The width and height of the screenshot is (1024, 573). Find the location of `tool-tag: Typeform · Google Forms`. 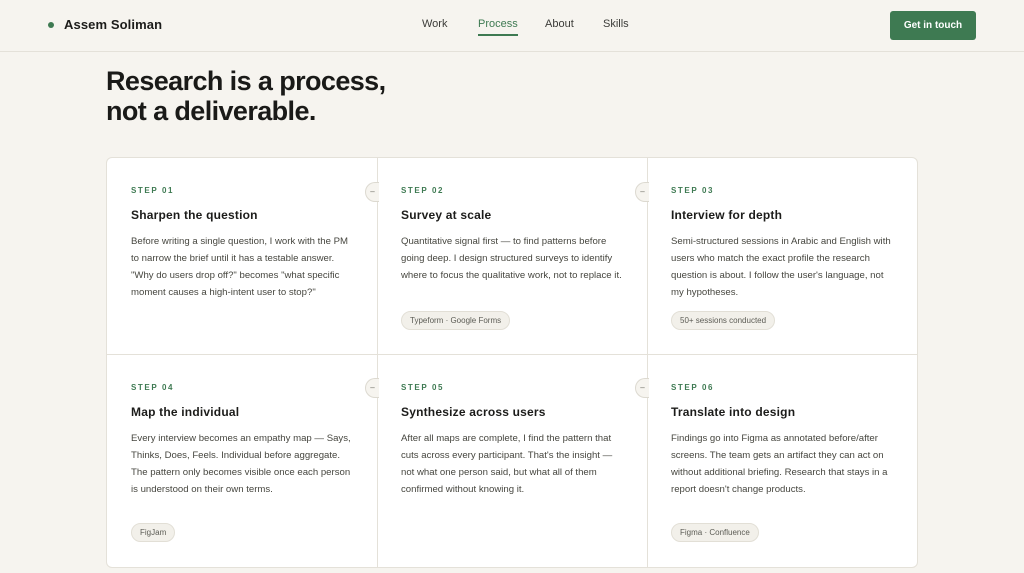

tool-tag: Typeform · Google Forms is located at coordinates (456, 320).